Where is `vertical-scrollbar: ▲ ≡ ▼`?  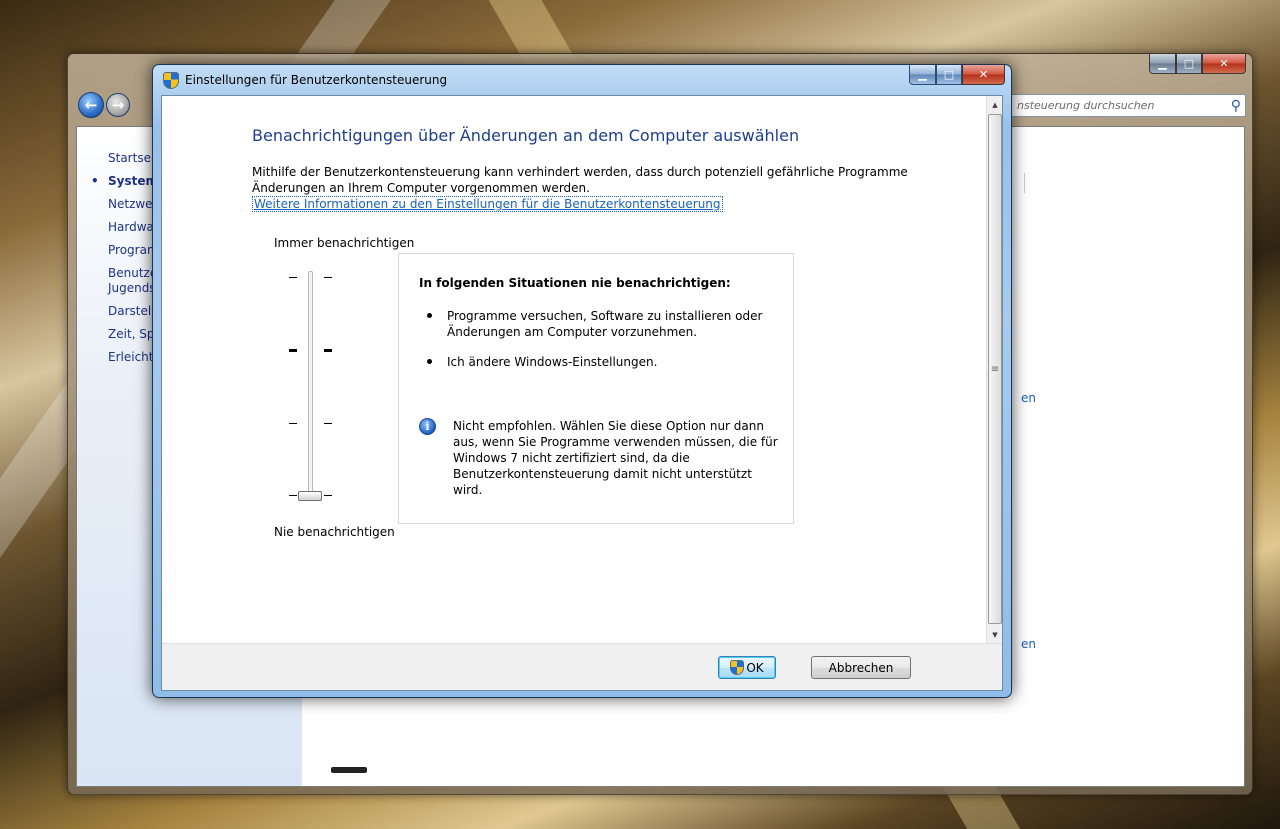
vertical-scrollbar: ▲ ≡ ▼ is located at coordinates (994, 369).